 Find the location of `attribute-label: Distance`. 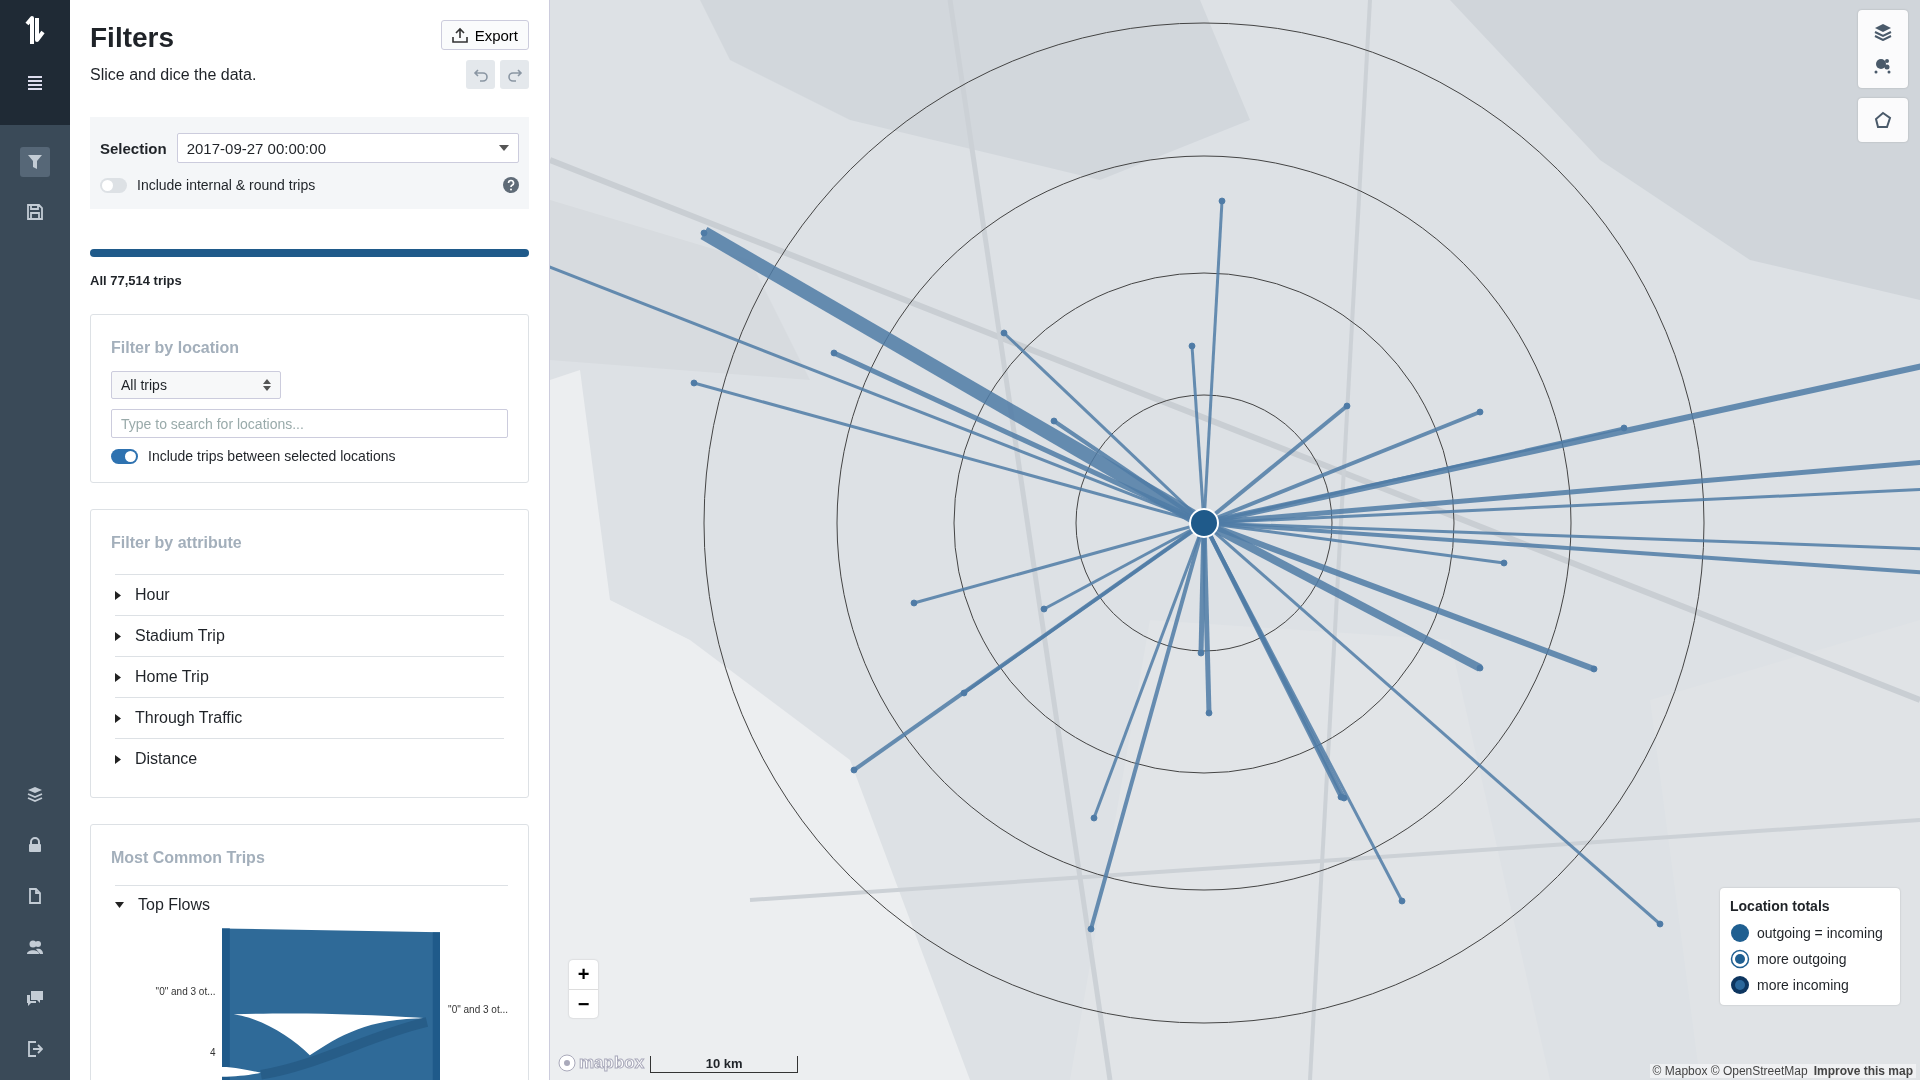

attribute-label: Distance is located at coordinates (166, 759).